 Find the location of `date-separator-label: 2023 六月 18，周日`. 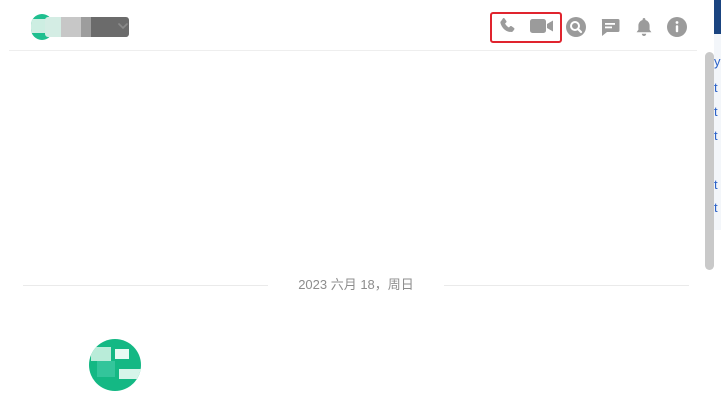

date-separator-label: 2023 六月 18，周日 is located at coordinates (356, 284).